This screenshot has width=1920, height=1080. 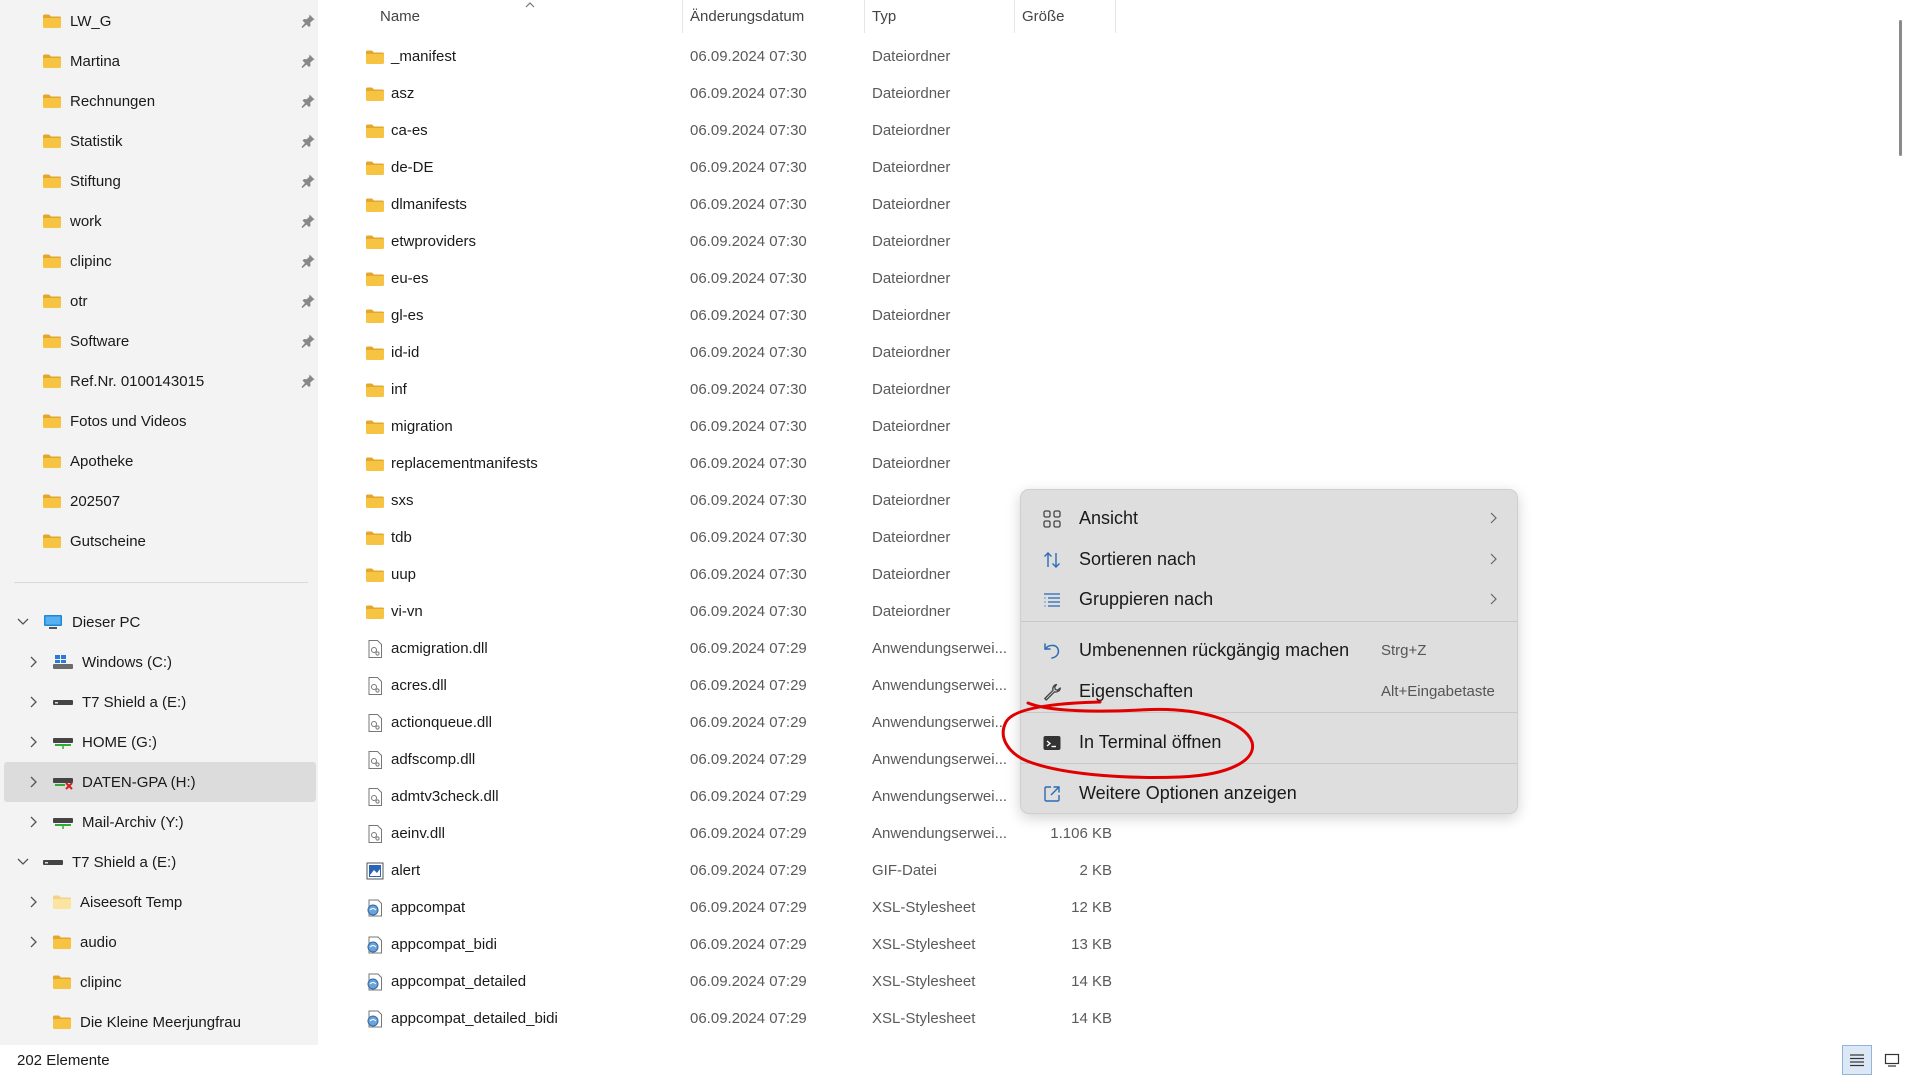 I want to click on network-drive-icon, so click(x=63, y=743).